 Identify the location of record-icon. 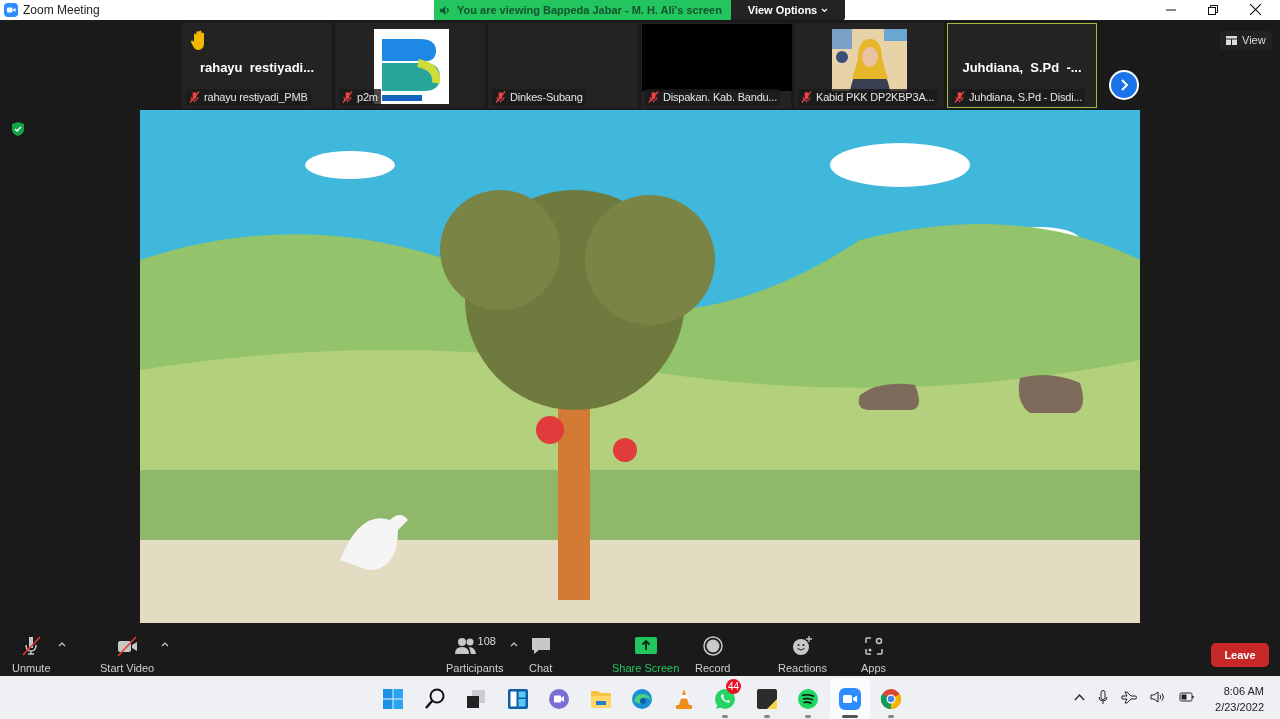
(712, 645).